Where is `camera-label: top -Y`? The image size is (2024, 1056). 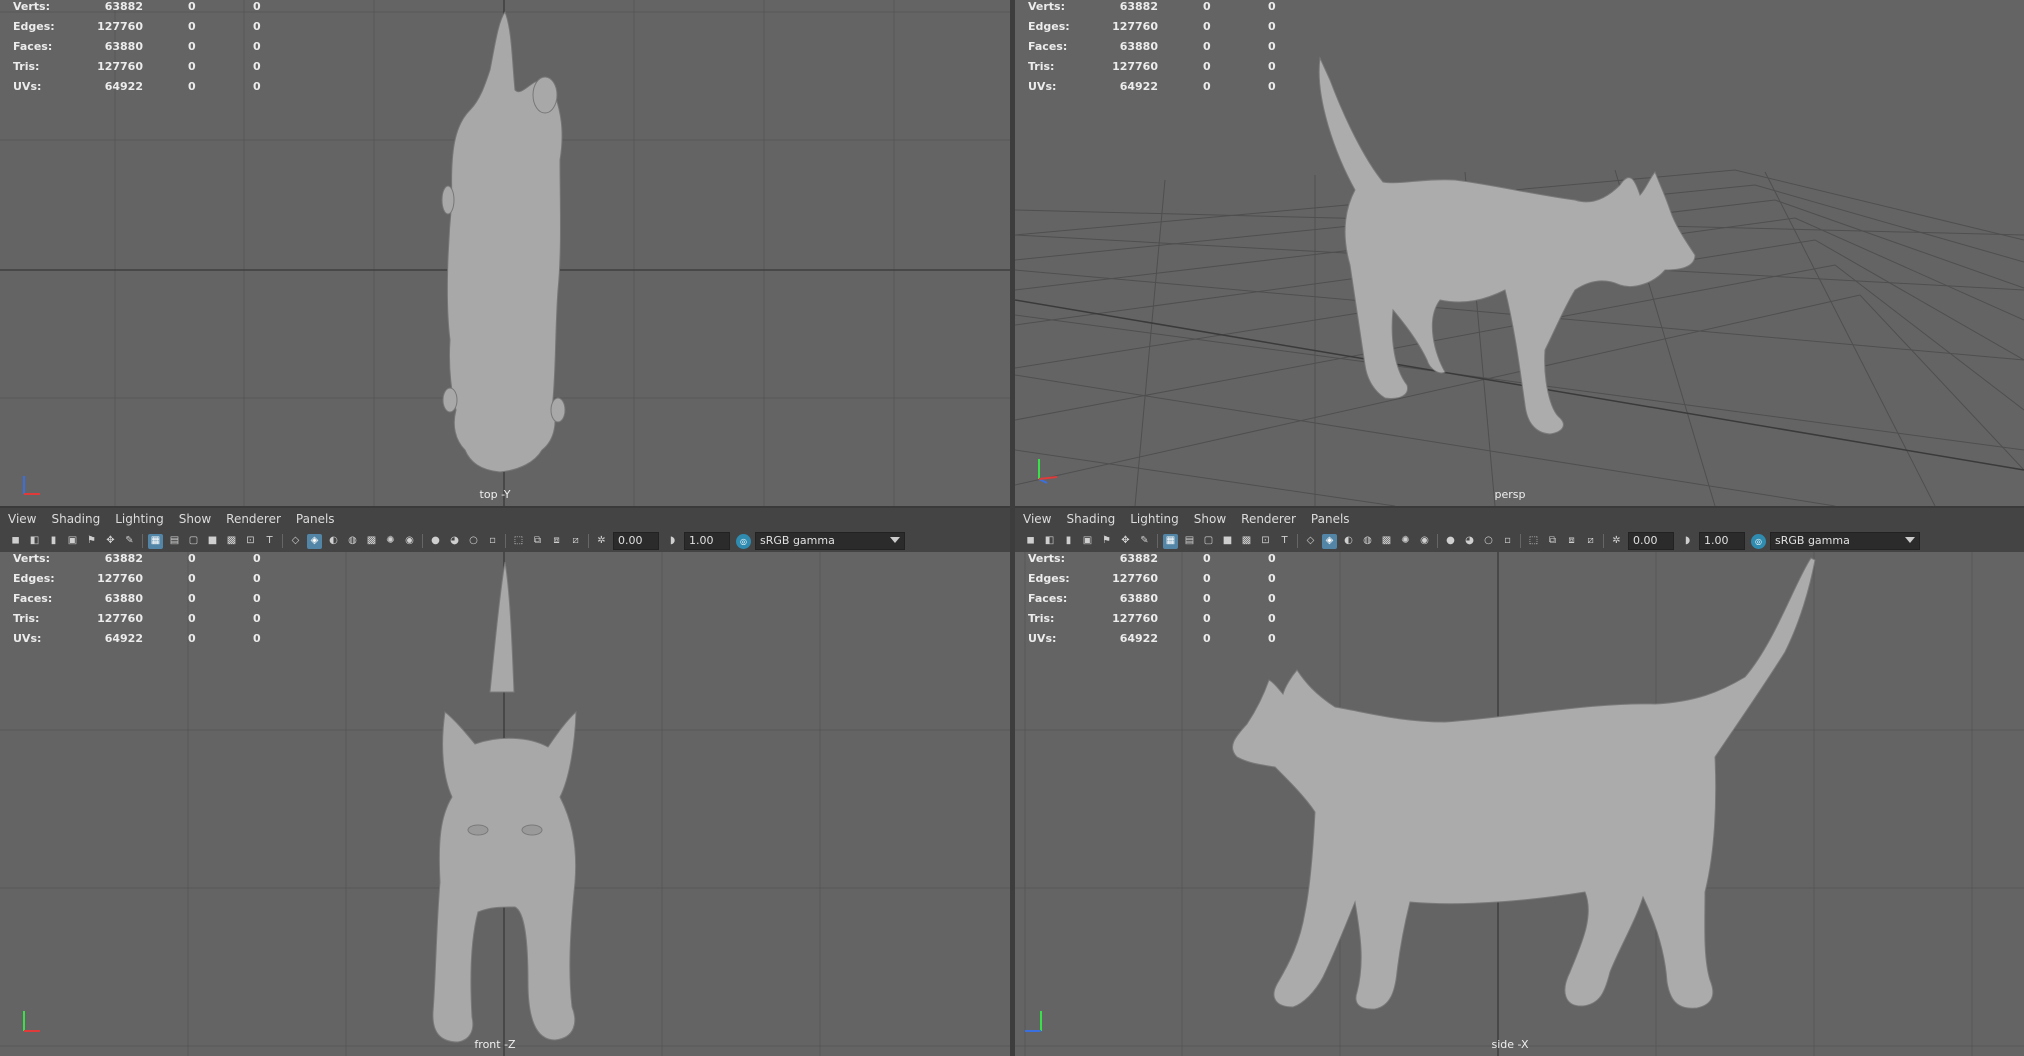
camera-label: top -Y is located at coordinates (495, 494).